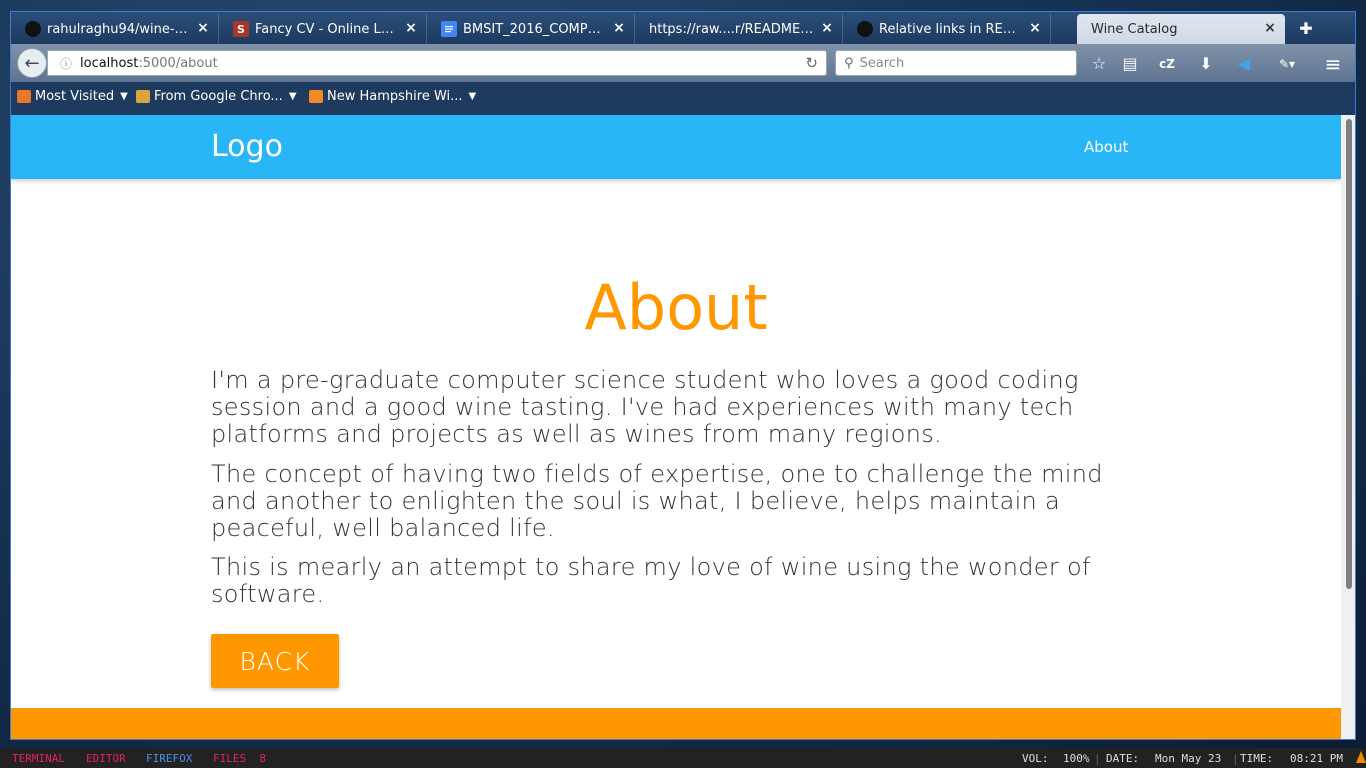 The height and width of the screenshot is (768, 1366). I want to click on hamburger-menu-icon: ≡, so click(1333, 64).